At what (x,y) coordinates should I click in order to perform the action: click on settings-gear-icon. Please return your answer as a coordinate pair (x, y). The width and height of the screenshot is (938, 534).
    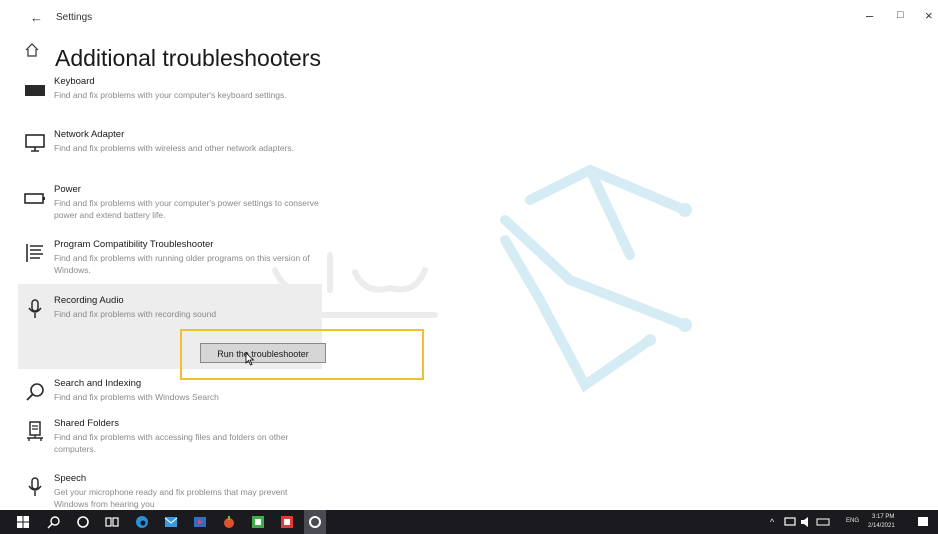
    Looking at the image, I should click on (315, 522).